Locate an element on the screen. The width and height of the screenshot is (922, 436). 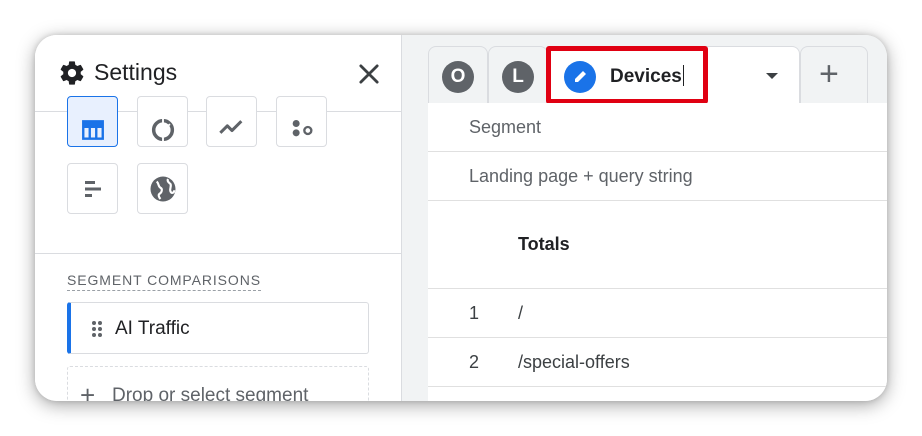
table-icon is located at coordinates (92, 129).